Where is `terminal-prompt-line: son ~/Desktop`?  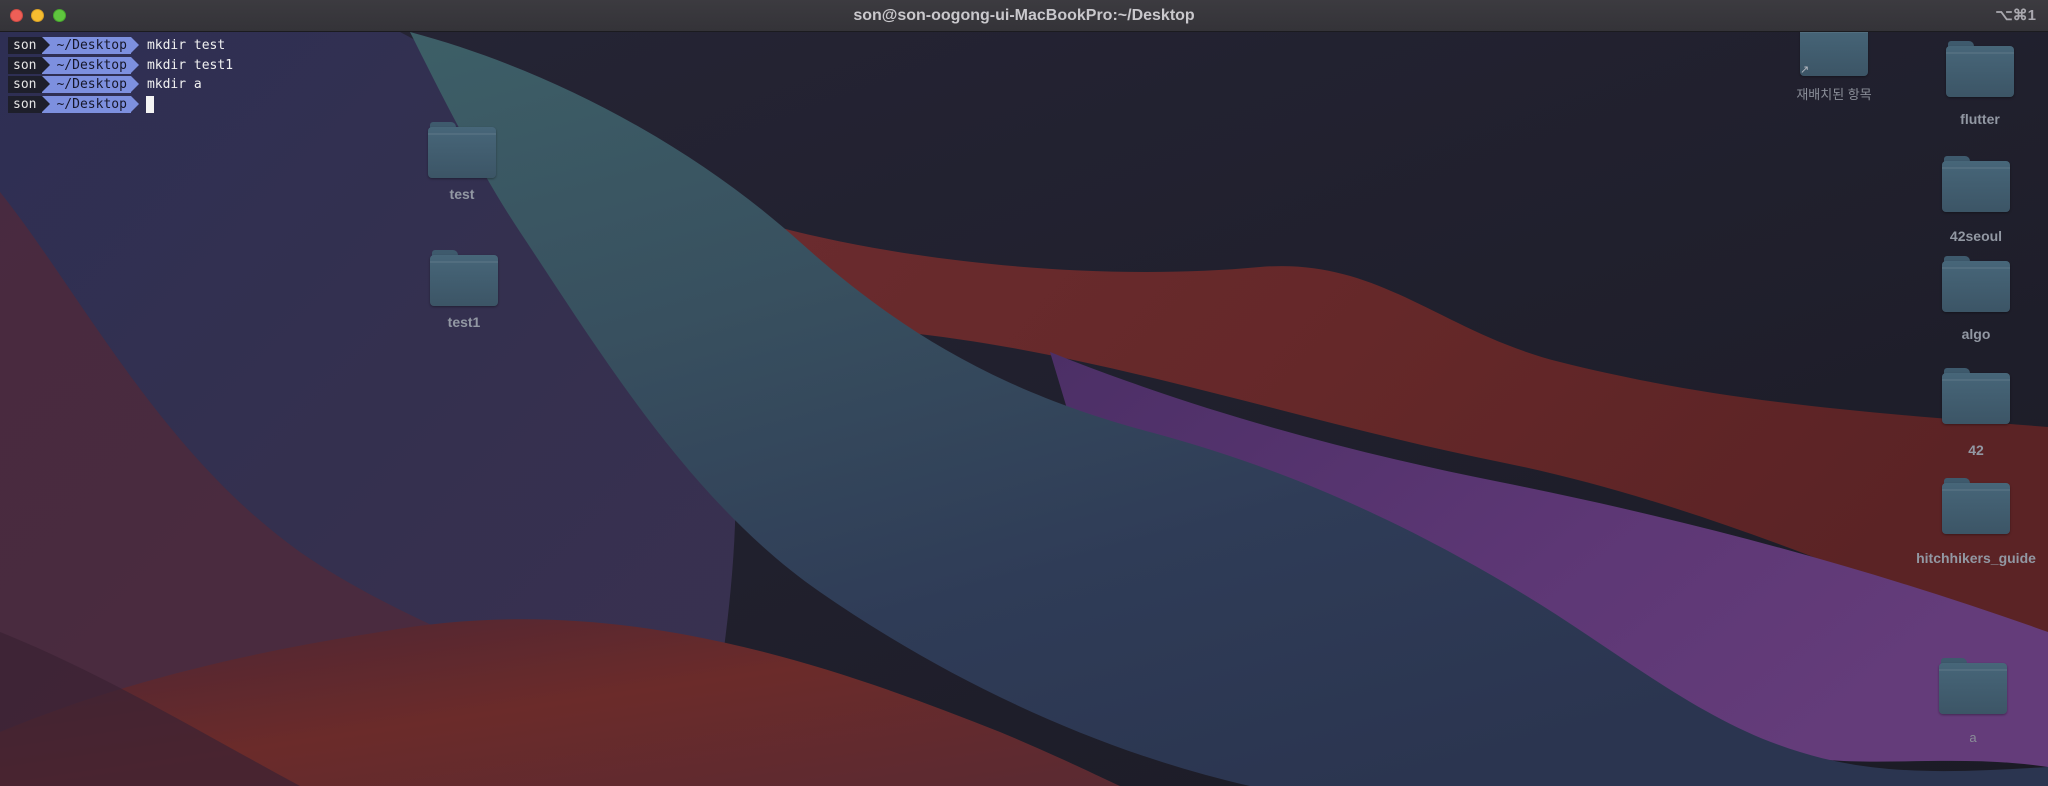 terminal-prompt-line: son ~/Desktop is located at coordinates (120, 105).